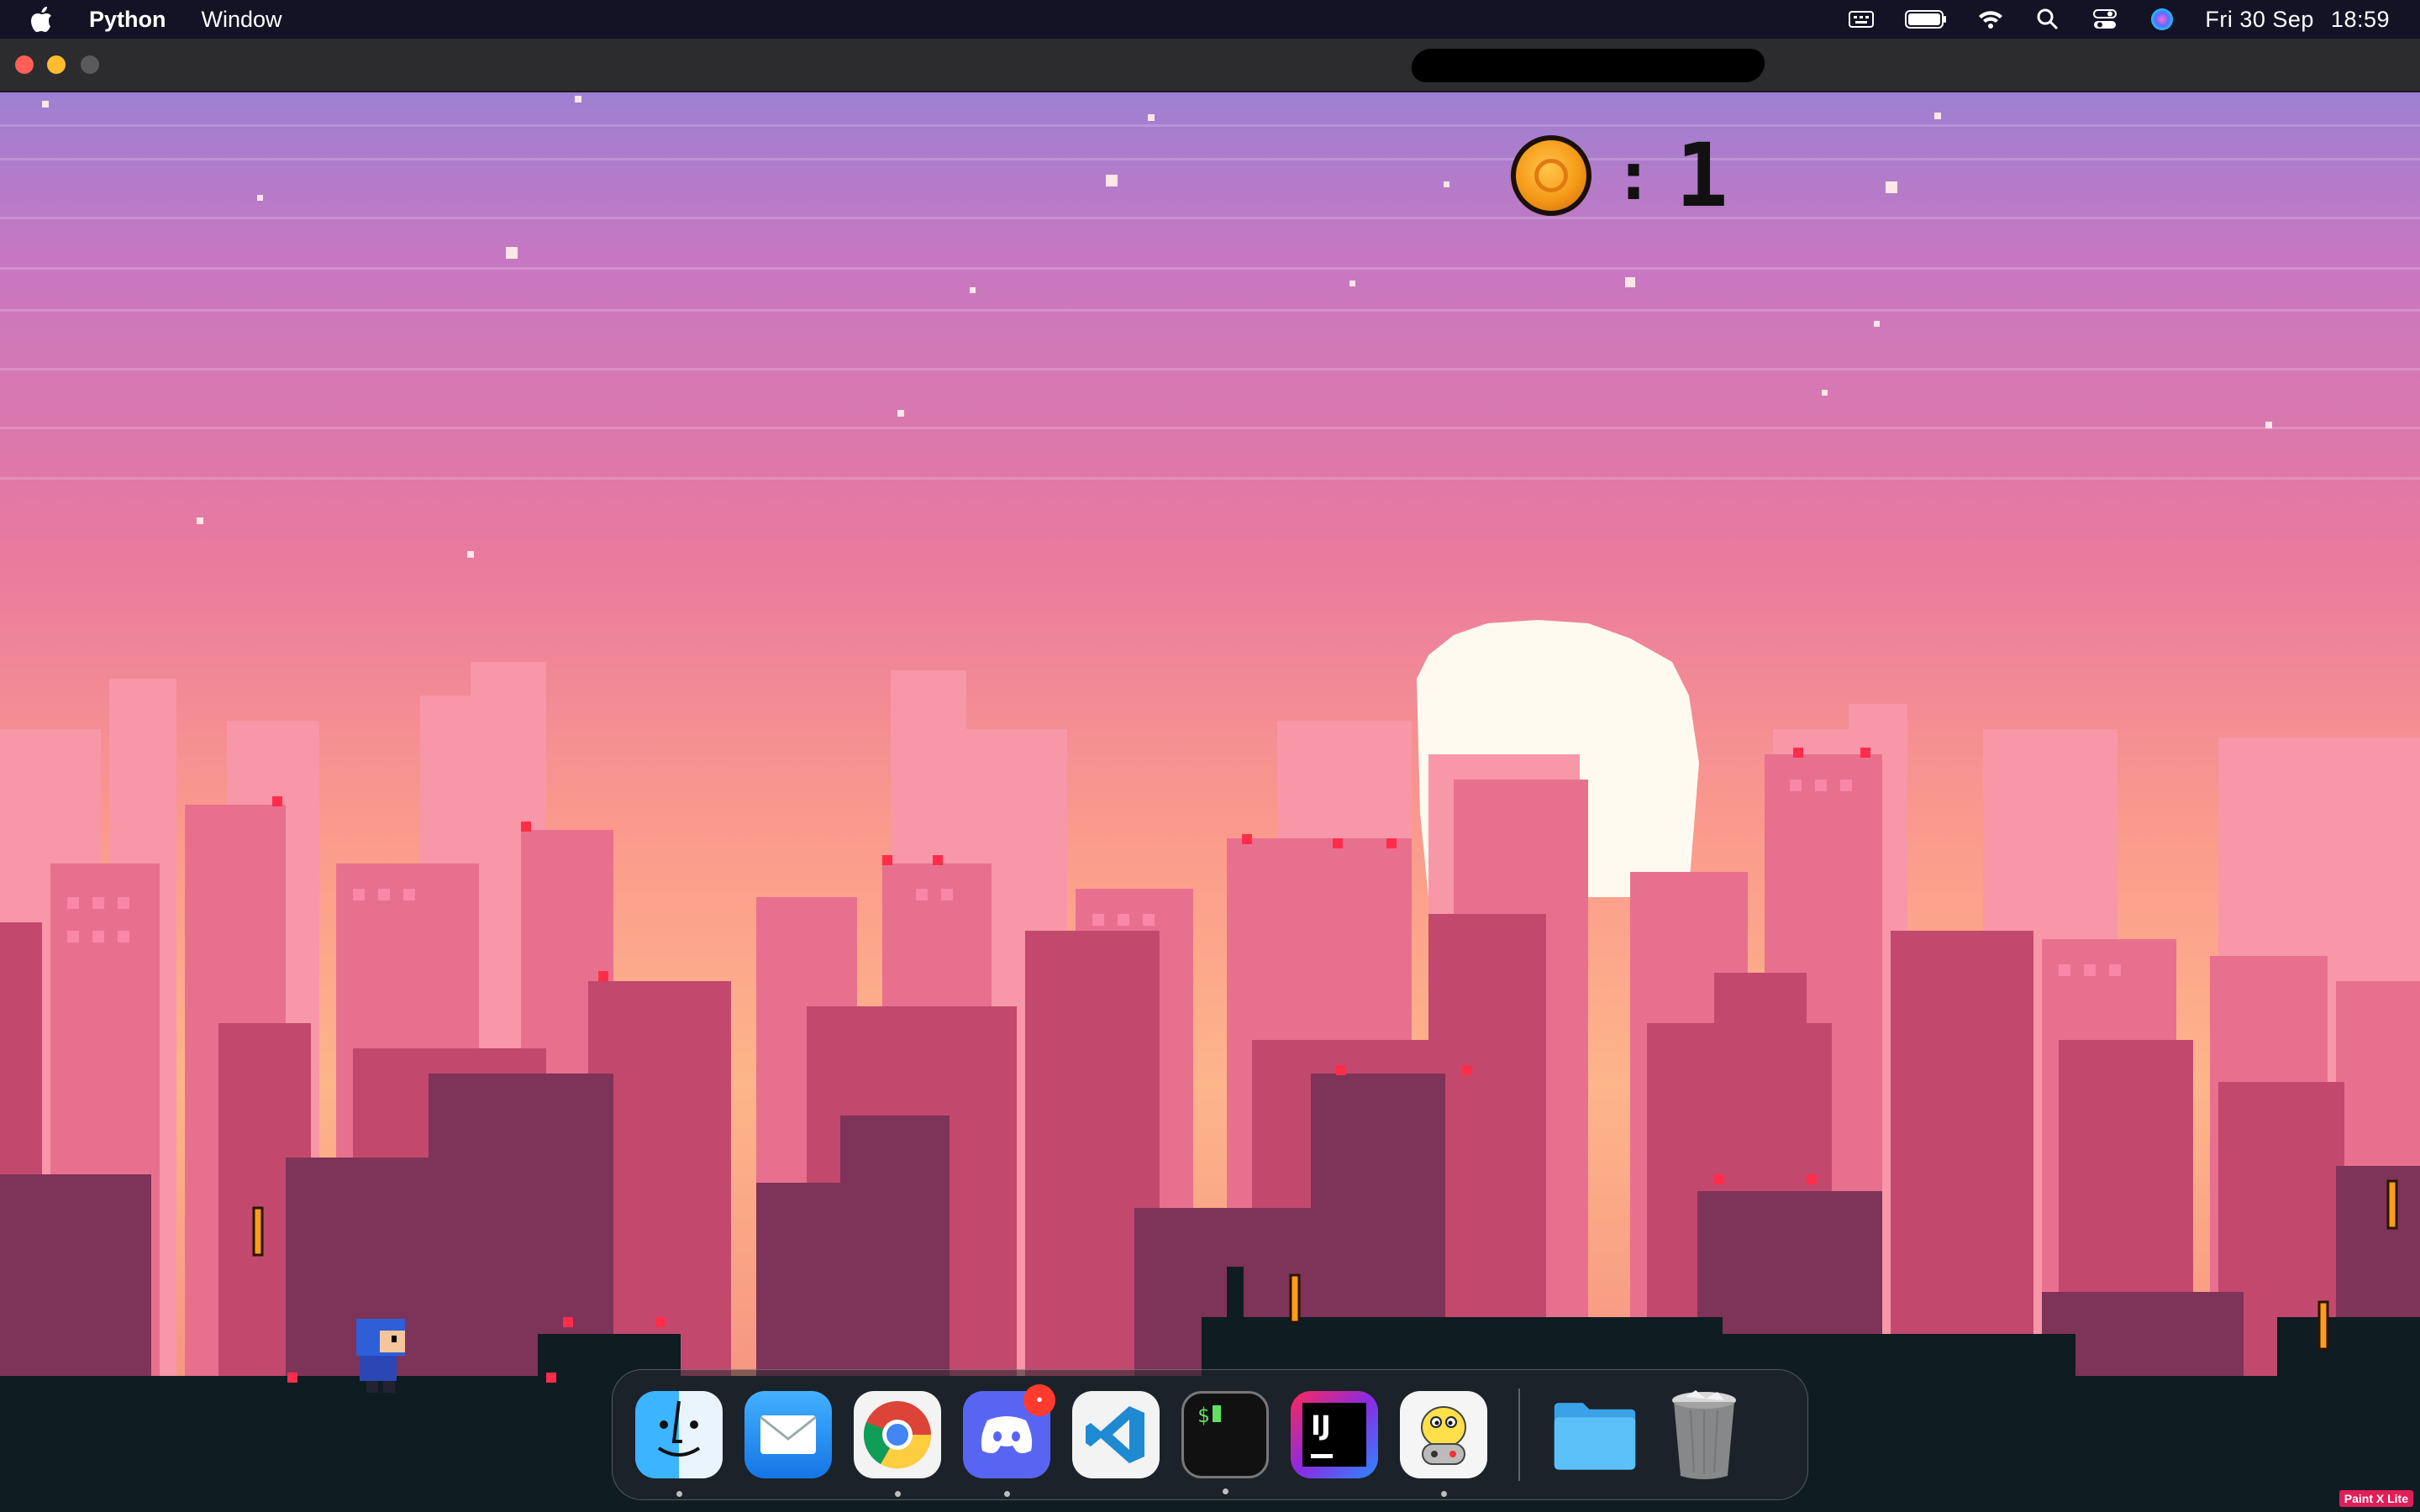 This screenshot has width=2420, height=1512. Describe the element at coordinates (1588, 65) in the screenshot. I see `redacted-window-title` at that location.